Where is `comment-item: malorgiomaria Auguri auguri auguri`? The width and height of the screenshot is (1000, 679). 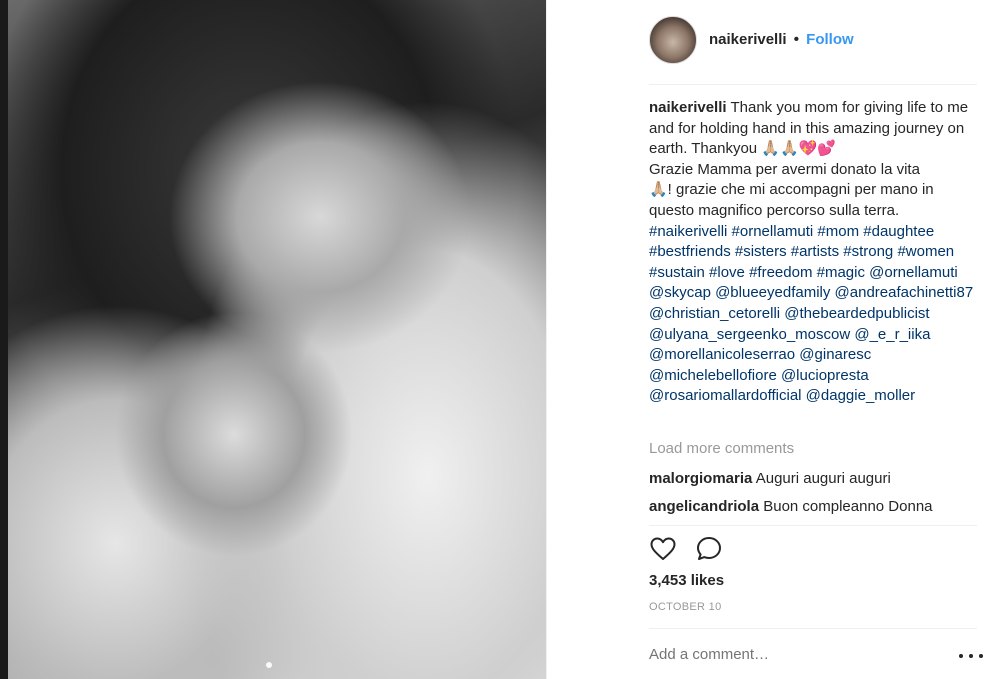 comment-item: malorgiomaria Auguri auguri auguri is located at coordinates (770, 478).